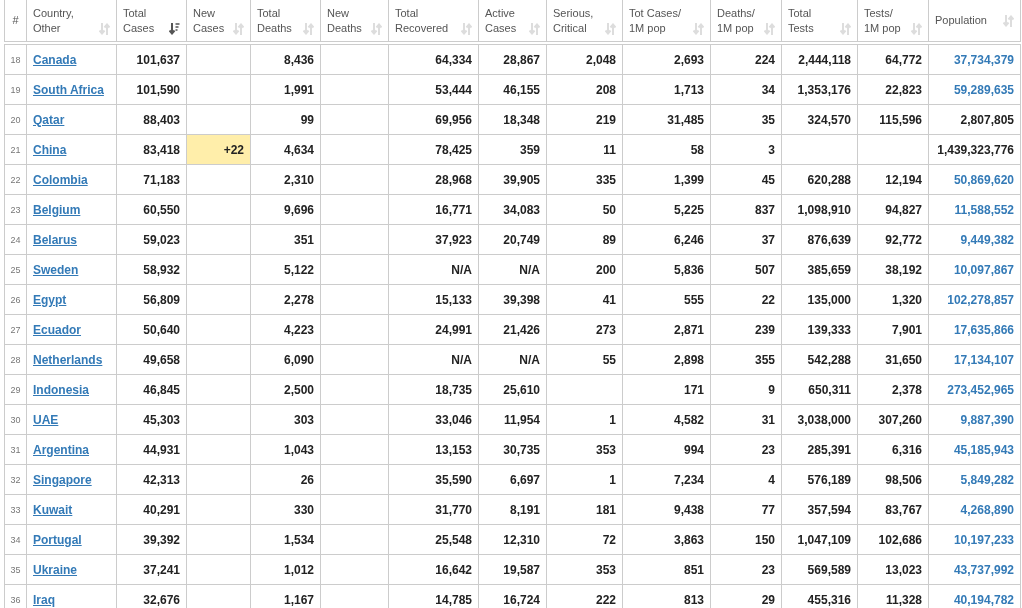  I want to click on table-cell: 64,772, so click(893, 59).